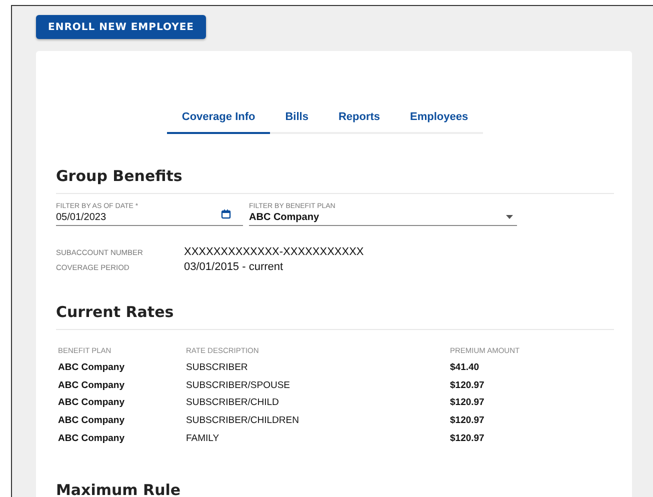 This screenshot has height=497, width=653. Describe the element at coordinates (509, 217) in the screenshot. I see `caret-icon` at that location.